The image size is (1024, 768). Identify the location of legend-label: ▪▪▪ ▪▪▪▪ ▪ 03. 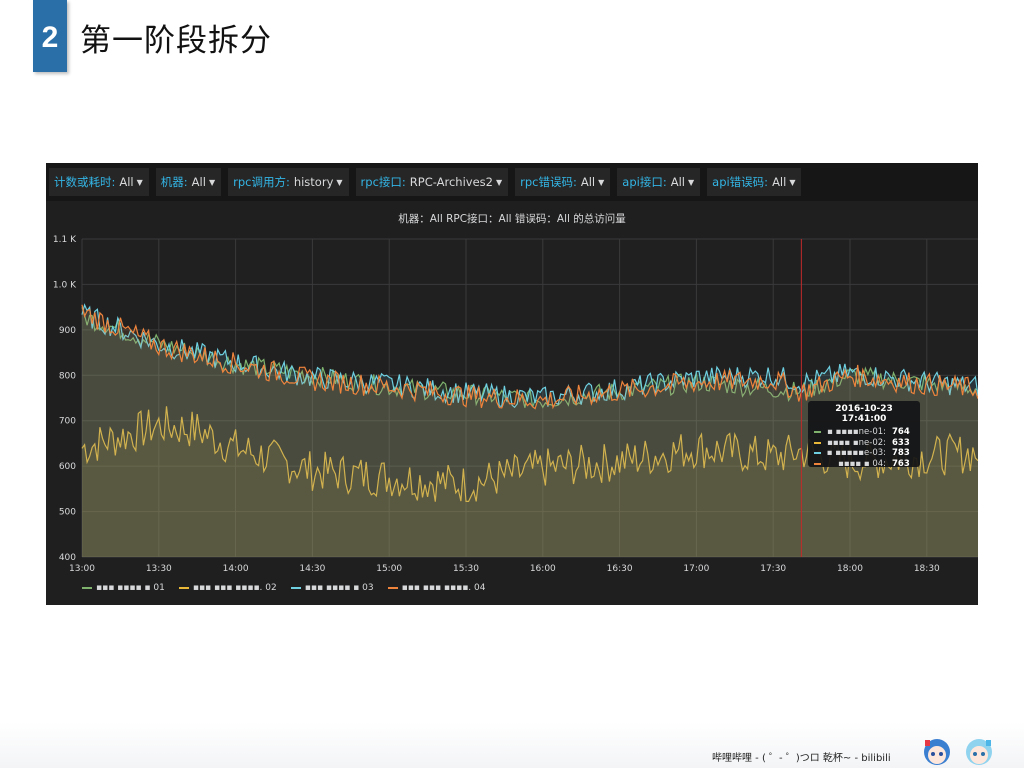
(339, 588).